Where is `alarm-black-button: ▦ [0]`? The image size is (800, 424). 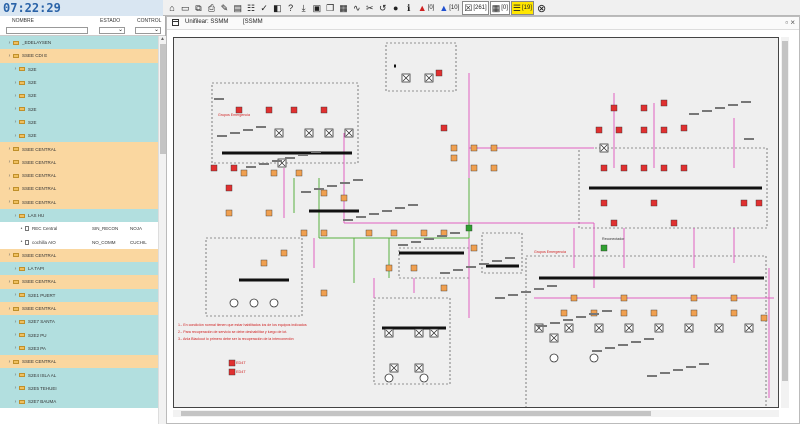
alarm-black-button: ▦ [0] is located at coordinates (499, 8).